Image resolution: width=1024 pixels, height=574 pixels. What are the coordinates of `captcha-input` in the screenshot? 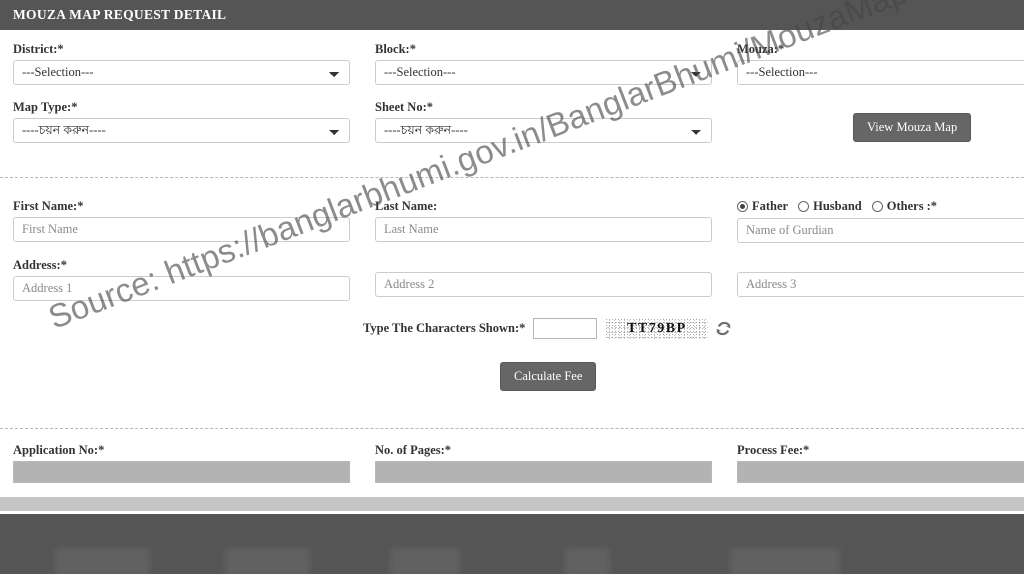 It's located at (565, 328).